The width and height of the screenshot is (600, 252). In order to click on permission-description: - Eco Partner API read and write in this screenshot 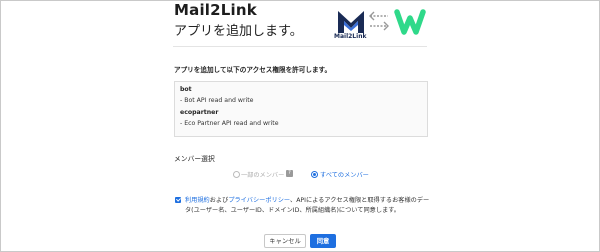, I will do `click(229, 123)`.